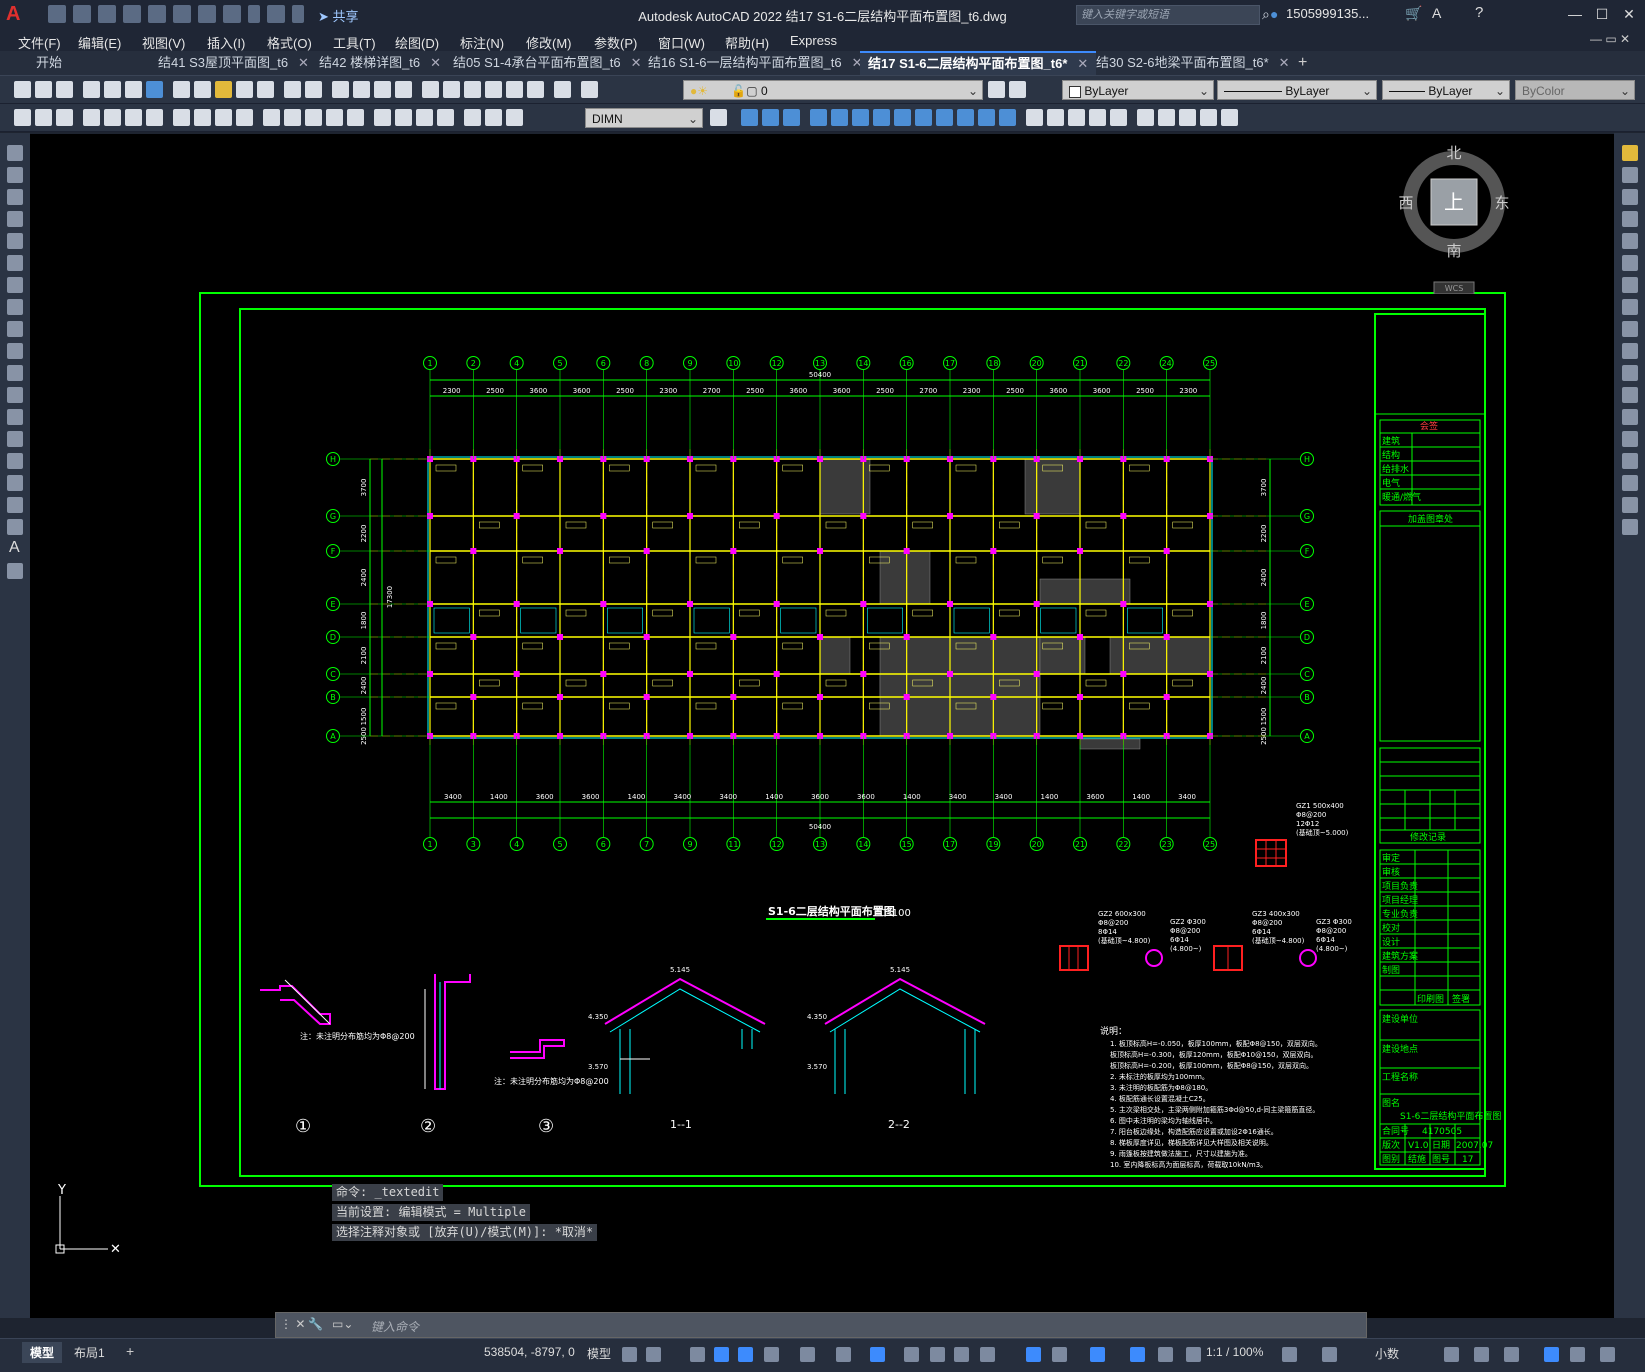  Describe the element at coordinates (15, 307) in the screenshot. I see `revcloud-icon` at that location.